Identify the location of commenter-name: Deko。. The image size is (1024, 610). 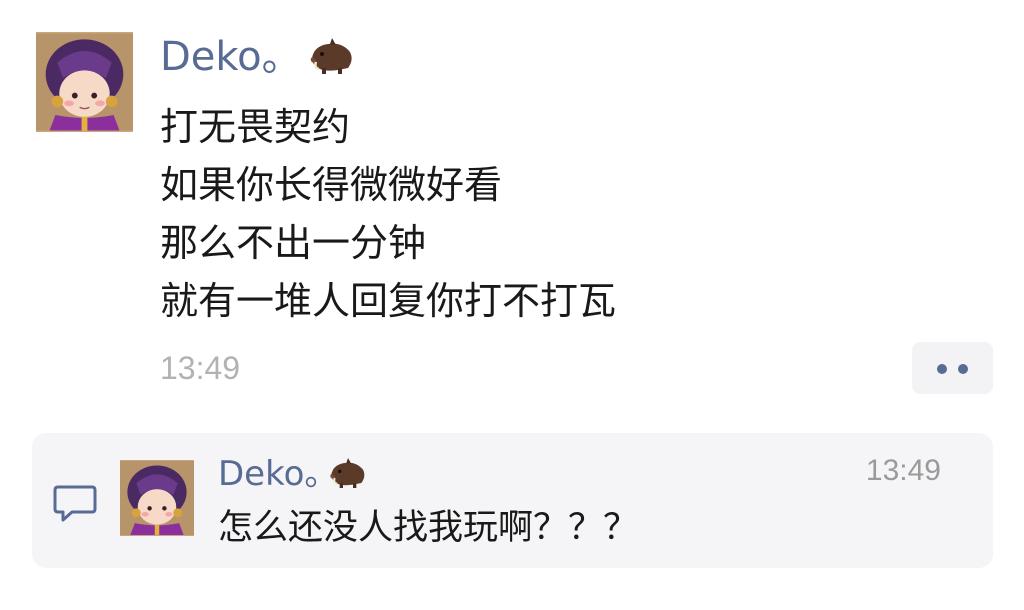
(278, 474).